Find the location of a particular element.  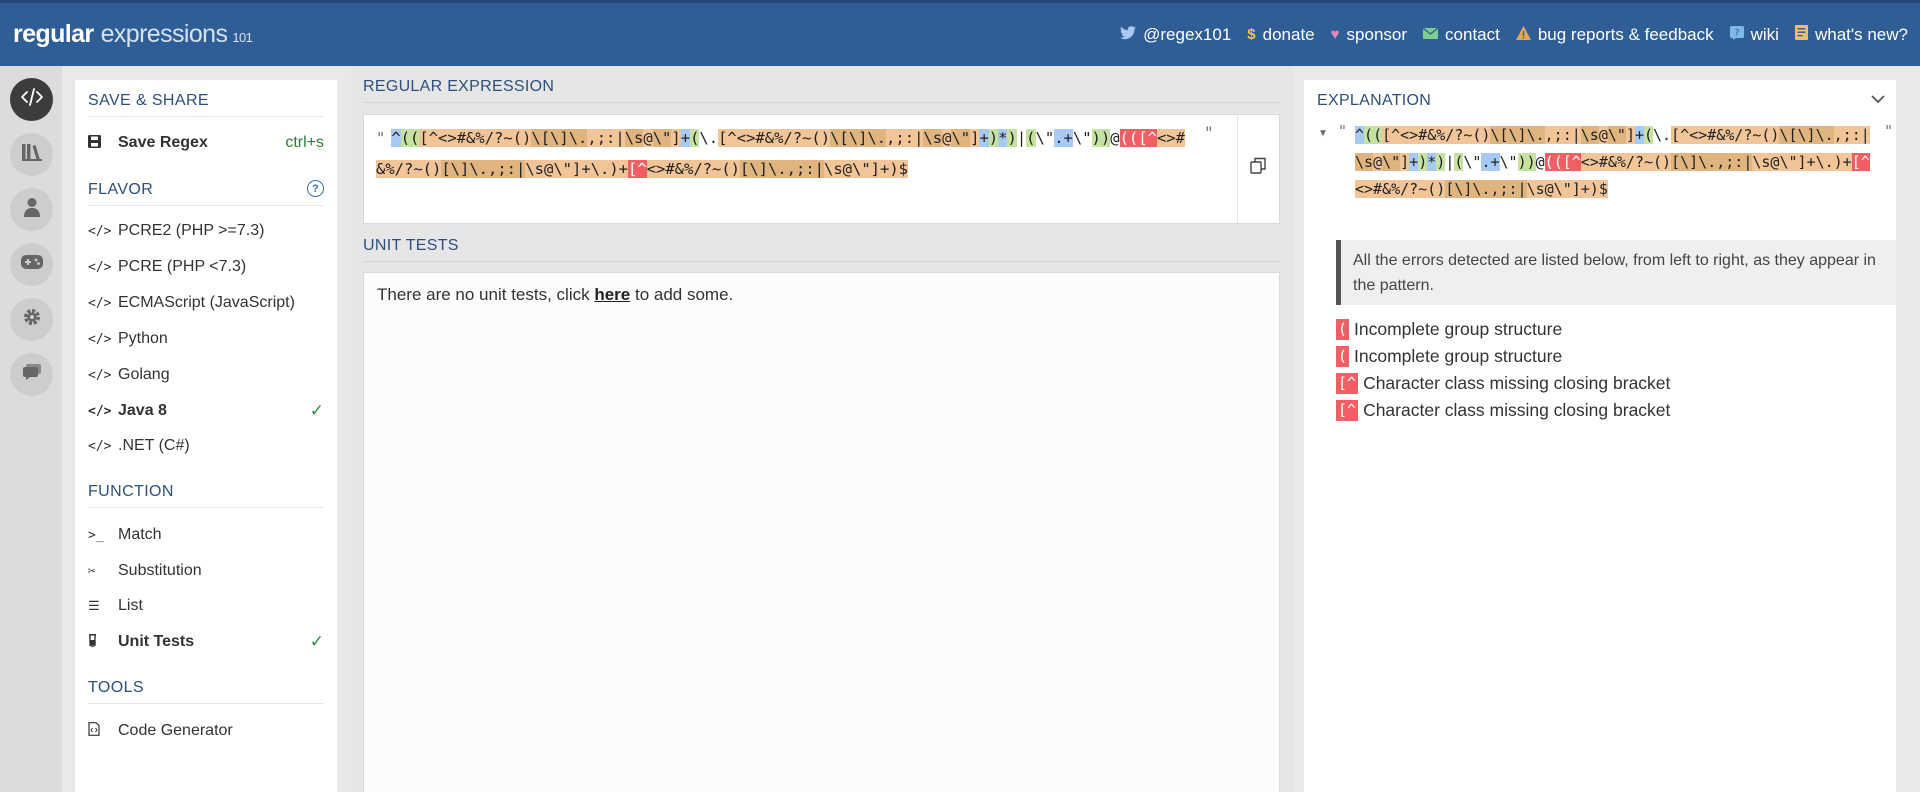

help-icon: ? is located at coordinates (315, 188).